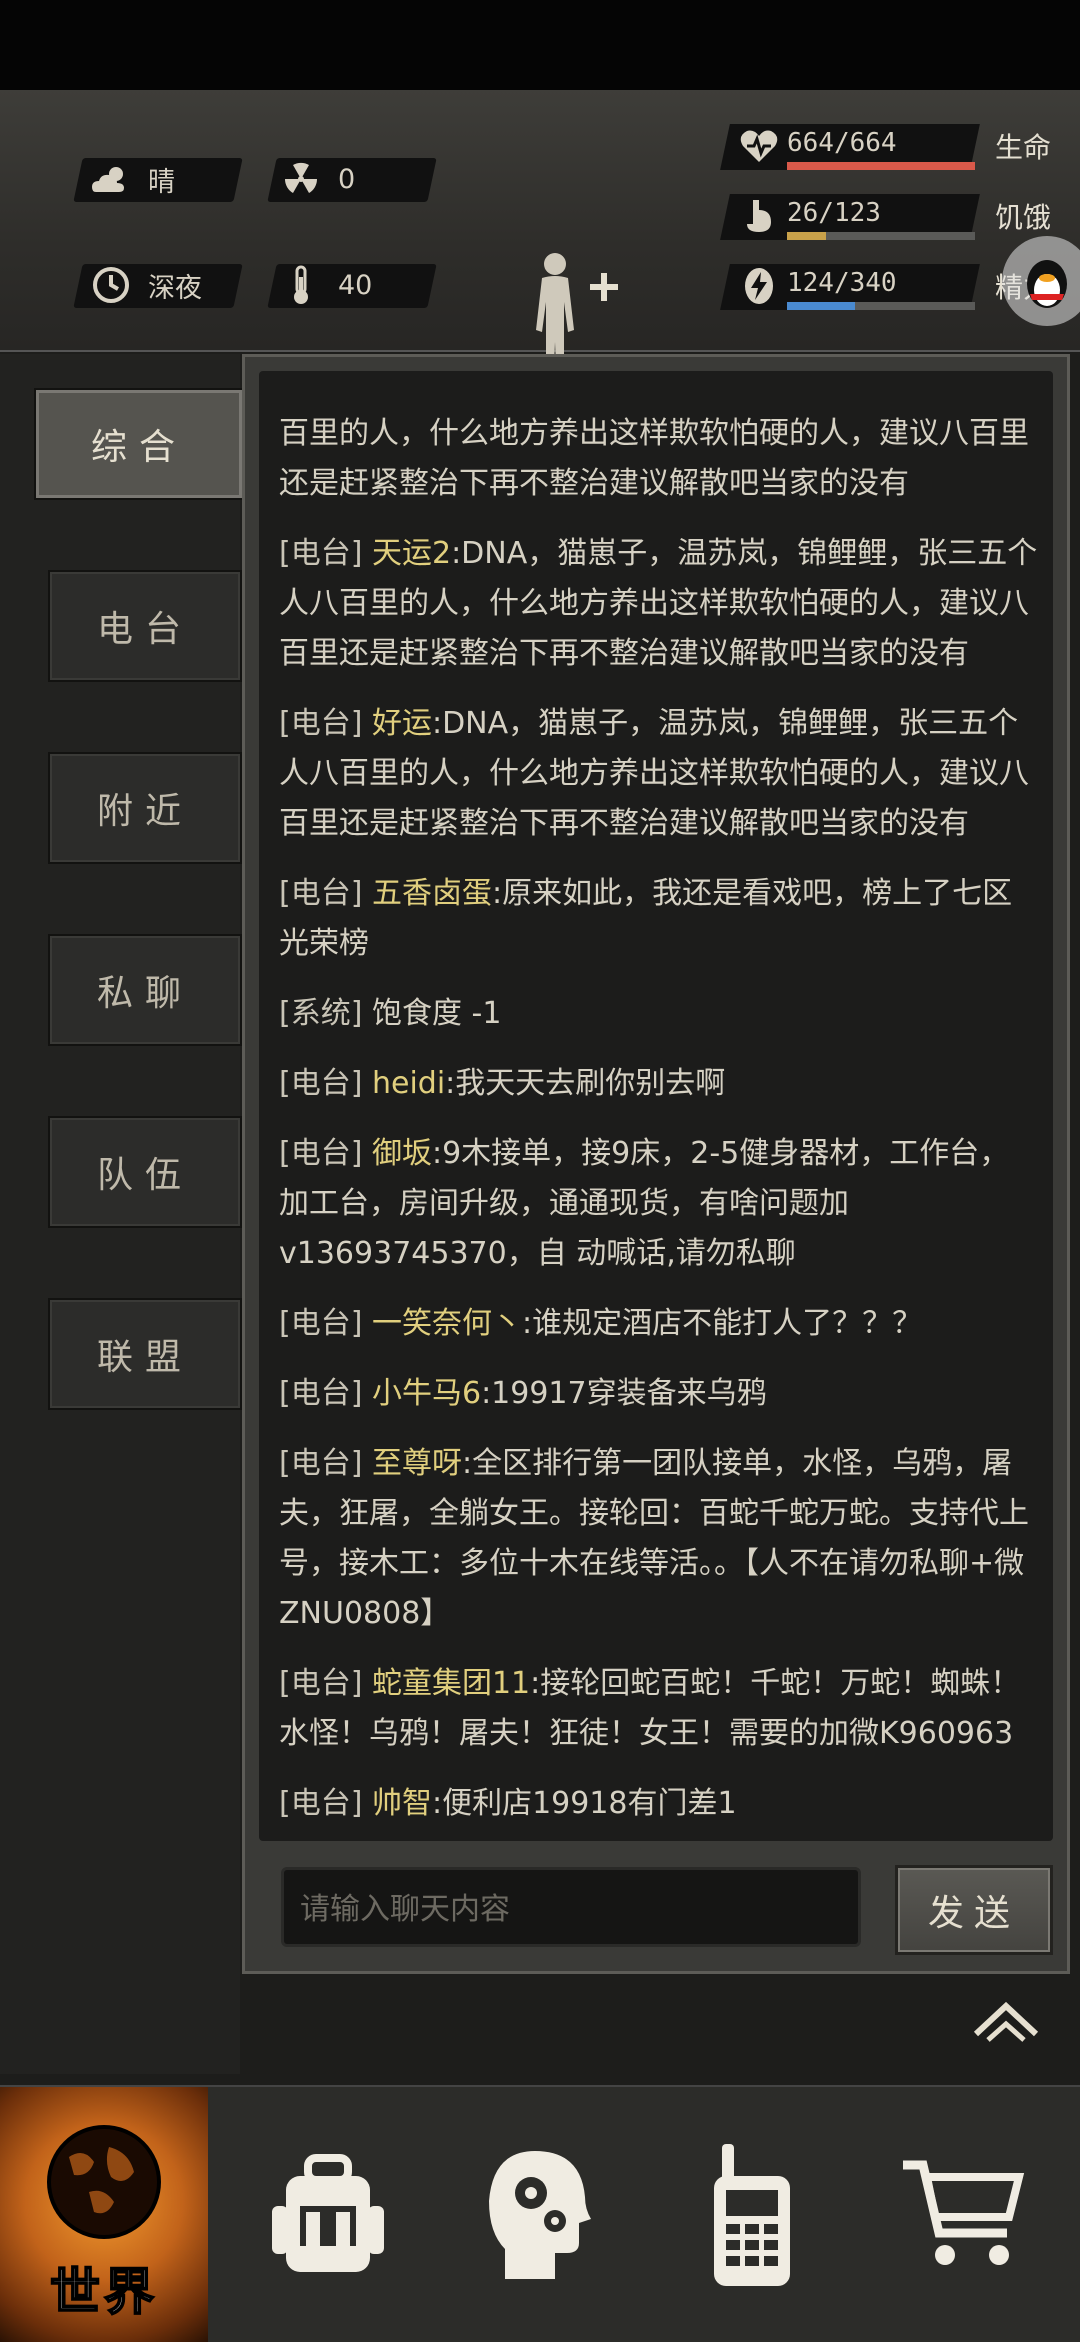 The width and height of the screenshot is (1080, 2342). I want to click on sender-name: 小牛马6, so click(426, 1393).